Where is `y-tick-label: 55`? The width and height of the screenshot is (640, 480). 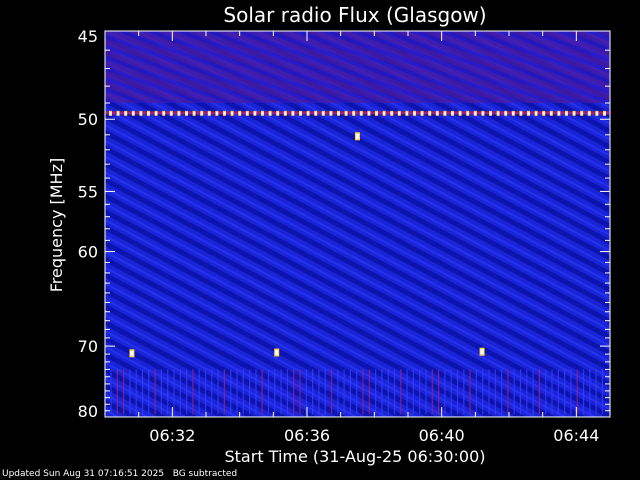 y-tick-label: 55 is located at coordinates (88, 191).